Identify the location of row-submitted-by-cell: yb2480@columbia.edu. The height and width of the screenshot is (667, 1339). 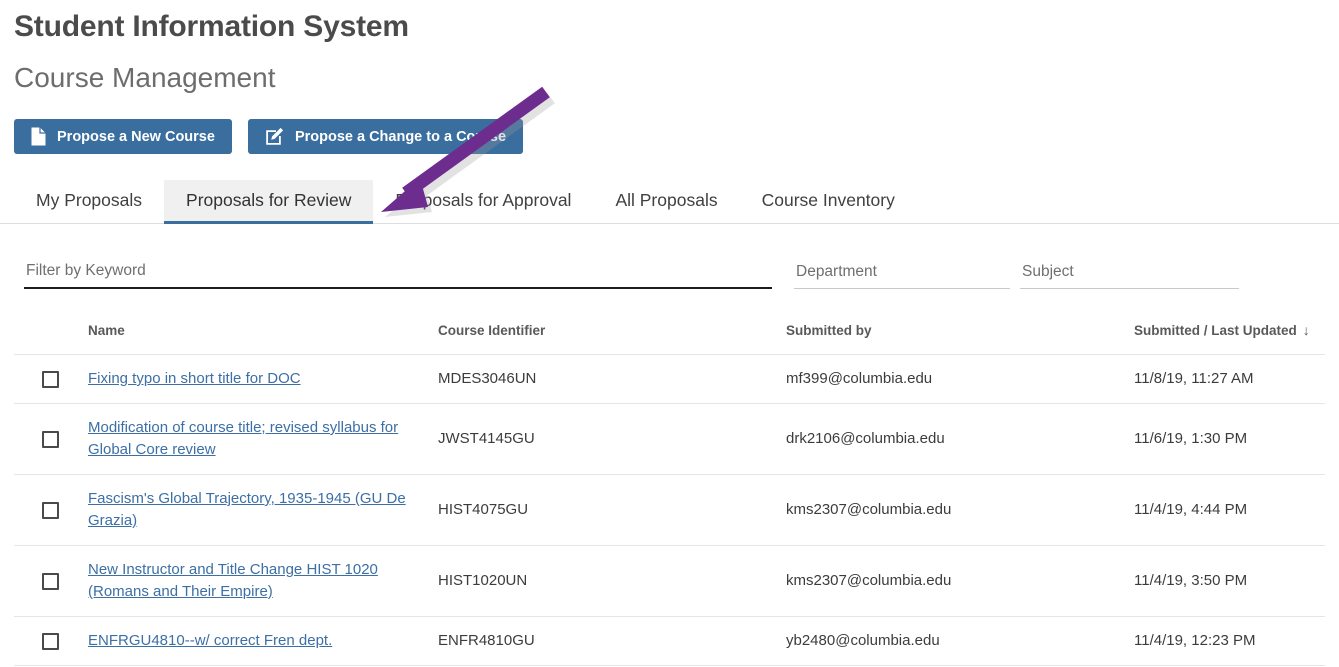
(960, 641).